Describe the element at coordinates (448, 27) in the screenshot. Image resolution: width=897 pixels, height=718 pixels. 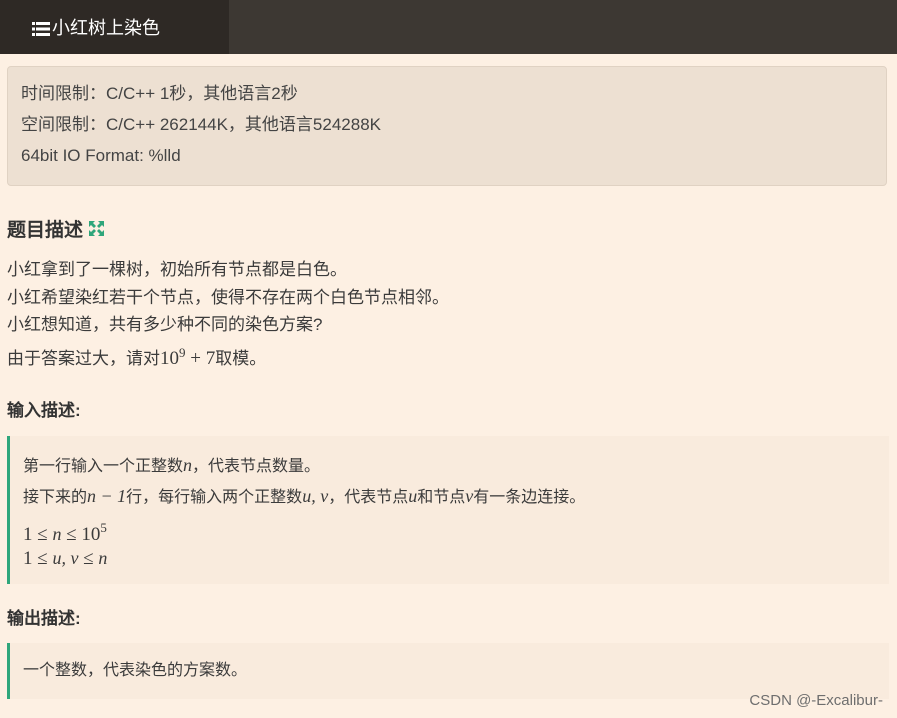
I see `top-bar: 小红树上染色` at that location.